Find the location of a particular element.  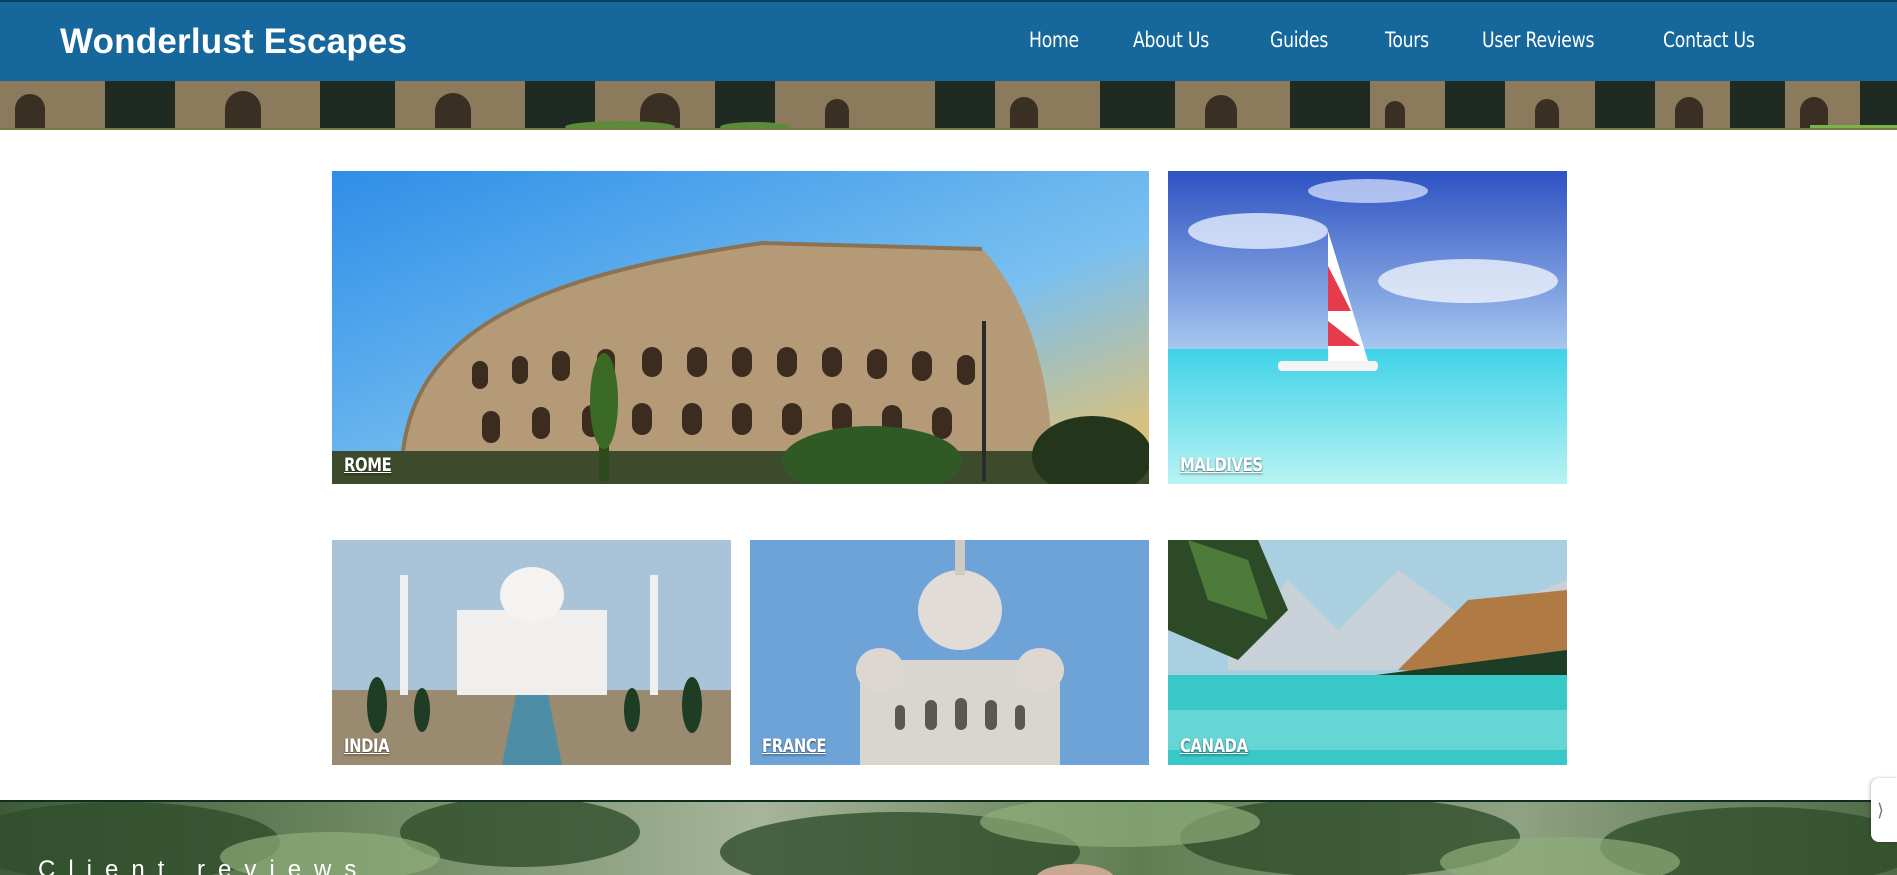

nav-user-reviews: User Reviews is located at coordinates (1538, 40).